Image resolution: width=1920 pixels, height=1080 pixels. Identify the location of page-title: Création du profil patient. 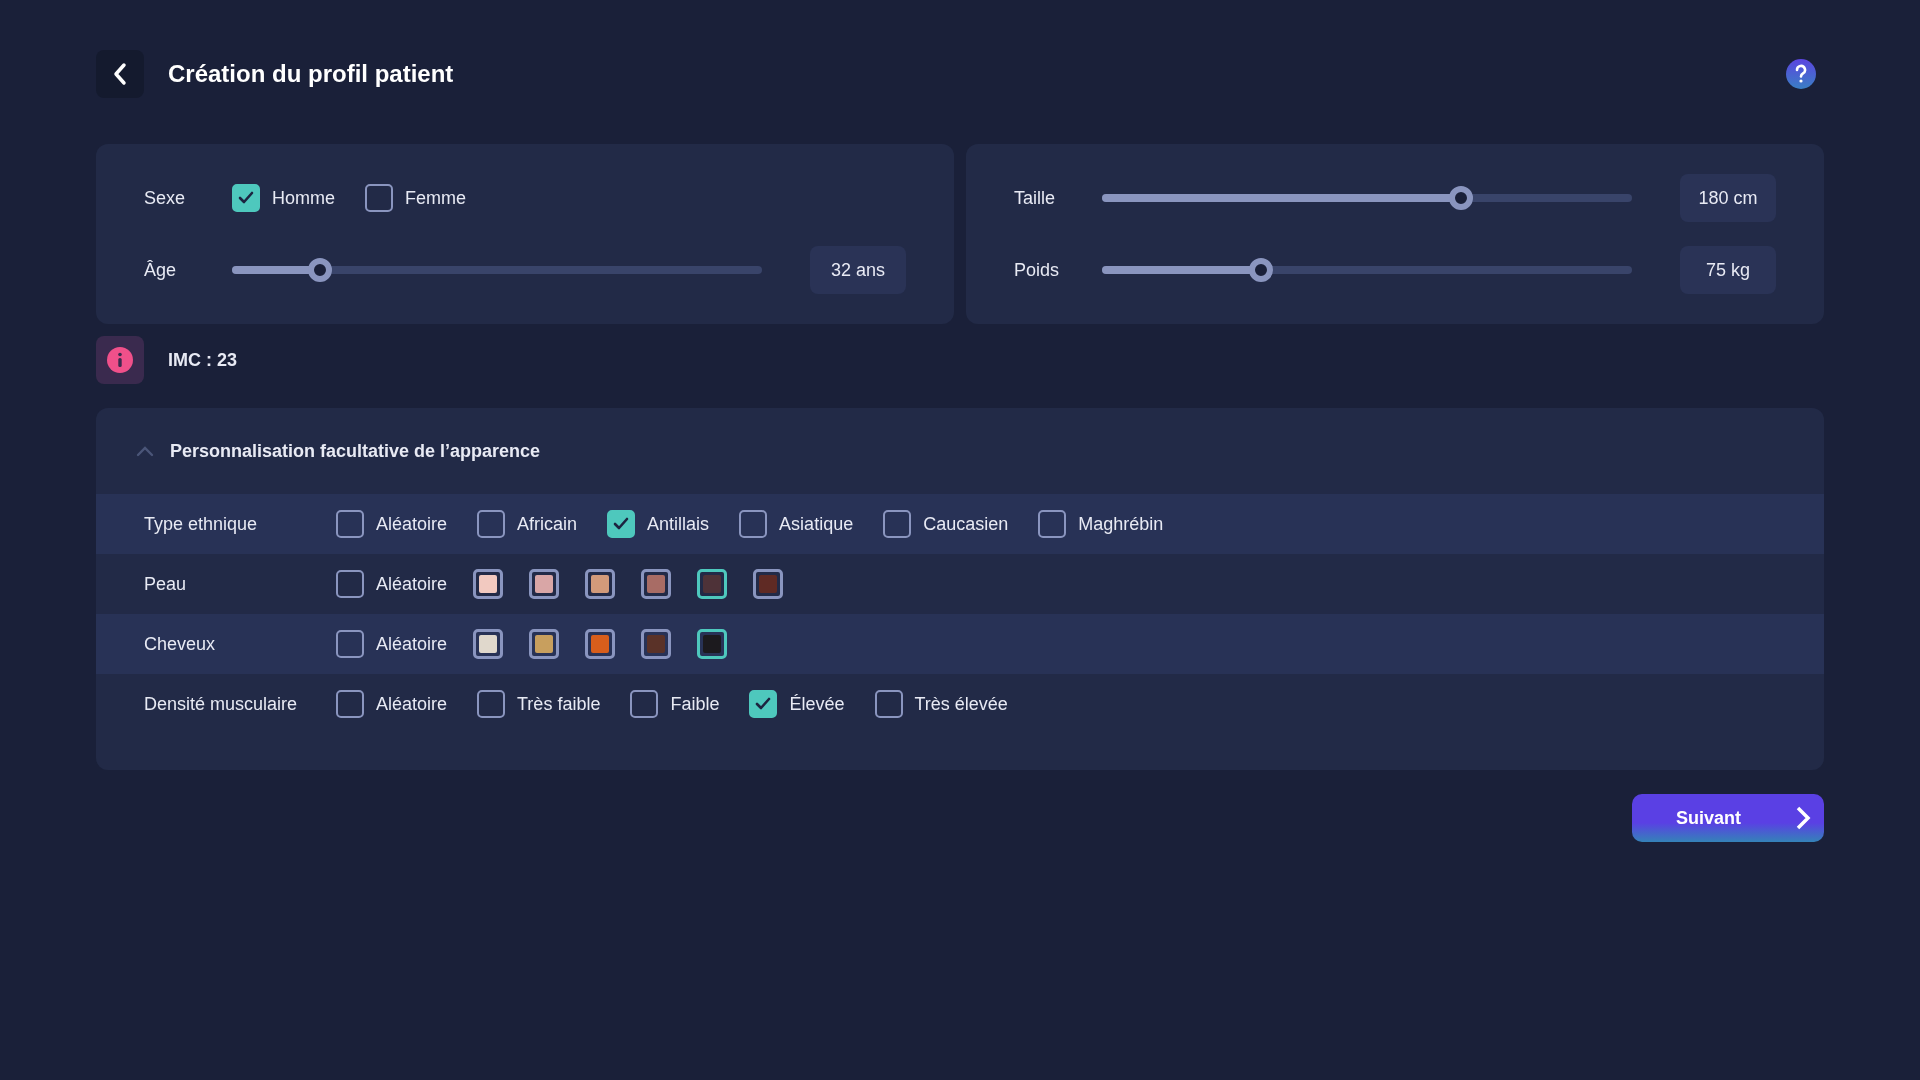
(311, 74).